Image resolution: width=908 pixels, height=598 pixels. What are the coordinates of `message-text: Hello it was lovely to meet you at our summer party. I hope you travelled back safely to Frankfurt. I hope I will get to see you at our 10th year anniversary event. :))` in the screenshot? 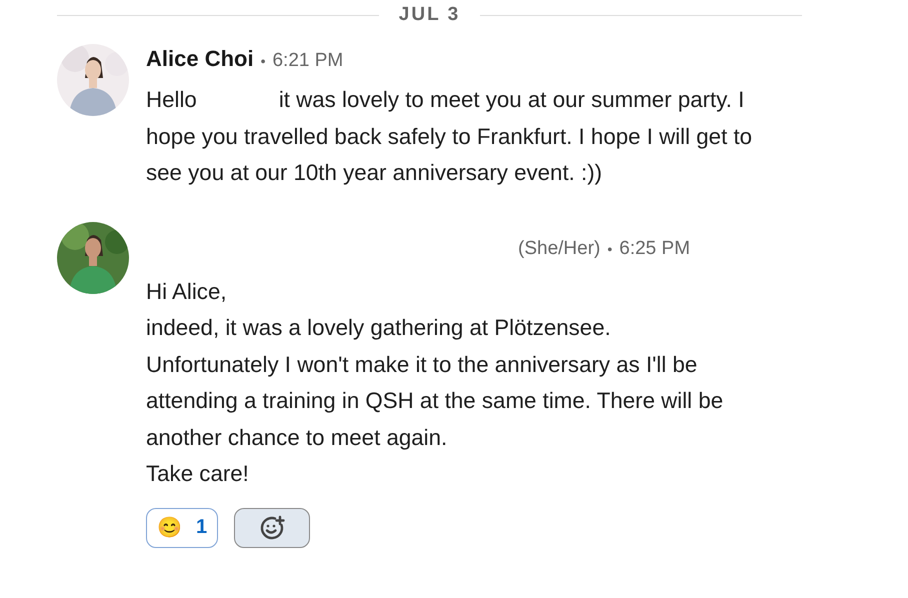 It's located at (450, 136).